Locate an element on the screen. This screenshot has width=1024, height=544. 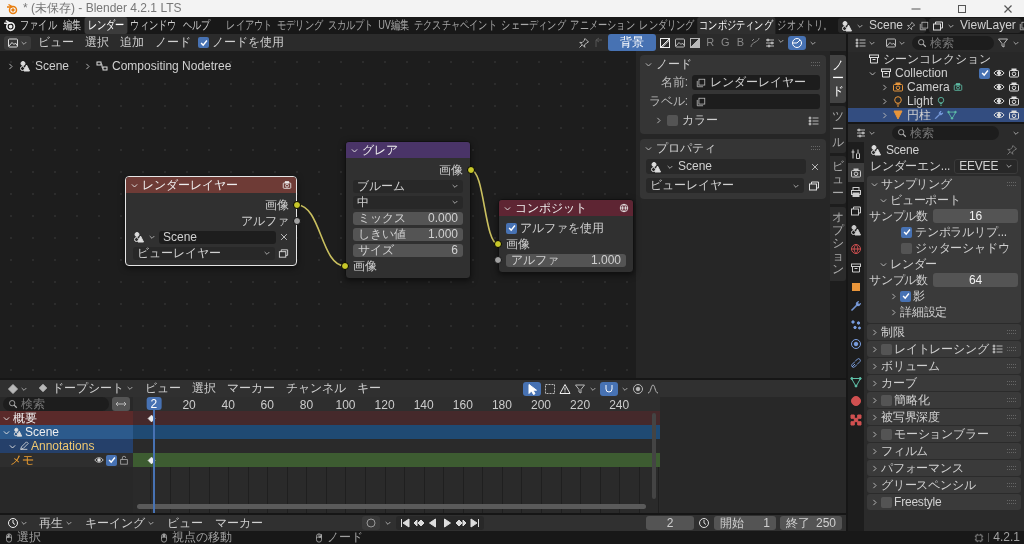
outliner-row: 円柱 is located at coordinates (936, 115).